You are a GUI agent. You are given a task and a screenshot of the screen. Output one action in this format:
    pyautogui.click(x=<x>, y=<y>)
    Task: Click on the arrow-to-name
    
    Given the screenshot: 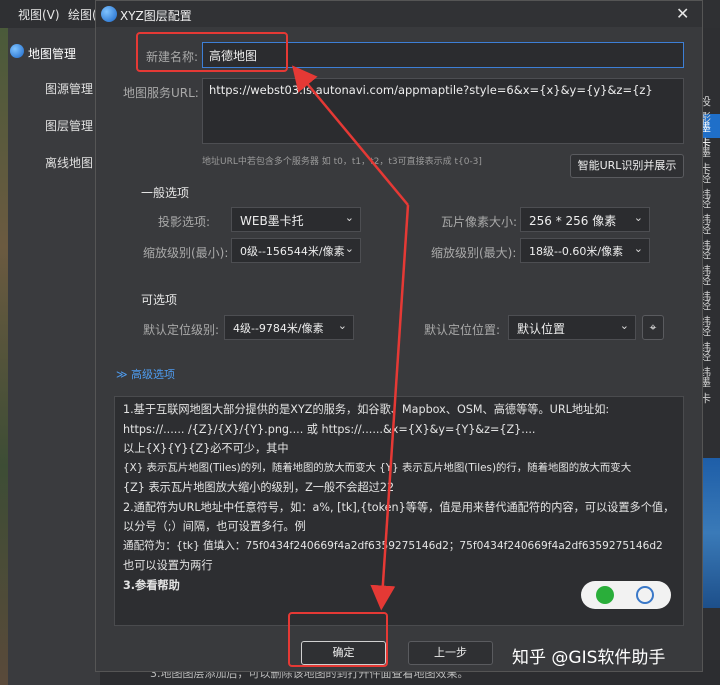 What is the action you would take?
    pyautogui.click(x=350, y=135)
    